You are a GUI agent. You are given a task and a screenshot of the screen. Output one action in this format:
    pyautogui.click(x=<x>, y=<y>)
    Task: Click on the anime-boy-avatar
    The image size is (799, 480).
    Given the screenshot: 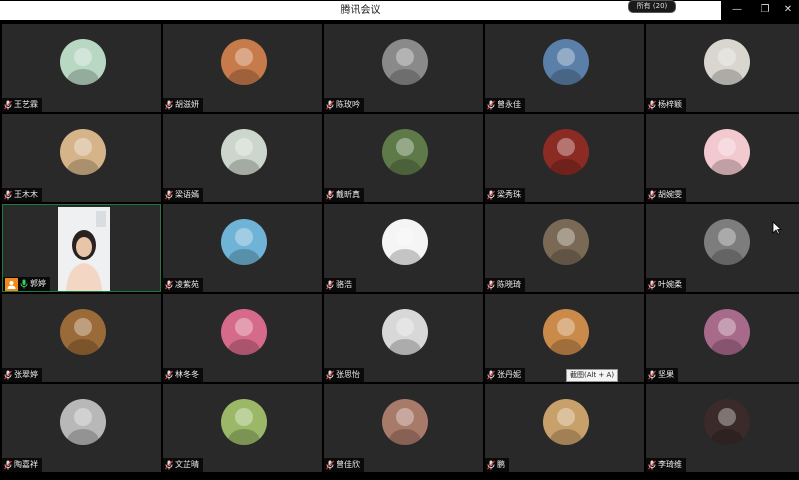 What is the action you would take?
    pyautogui.click(x=566, y=62)
    